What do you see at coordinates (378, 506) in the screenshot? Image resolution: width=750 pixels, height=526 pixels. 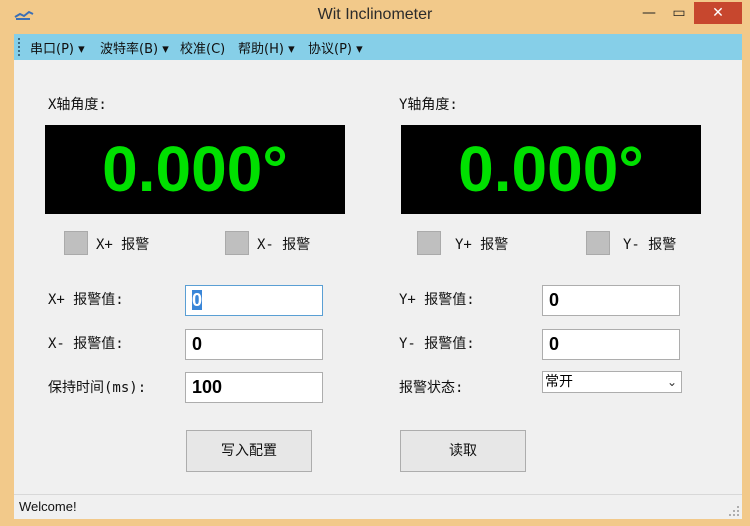 I see `status-bar: Welcome!` at bounding box center [378, 506].